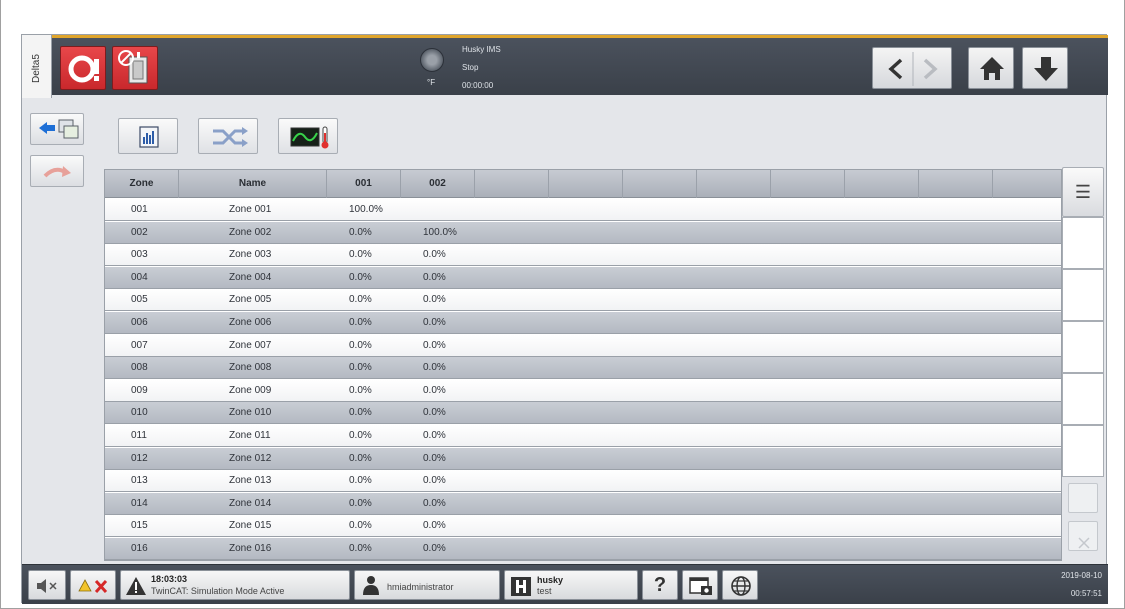  I want to click on screenshot-button, so click(700, 585).